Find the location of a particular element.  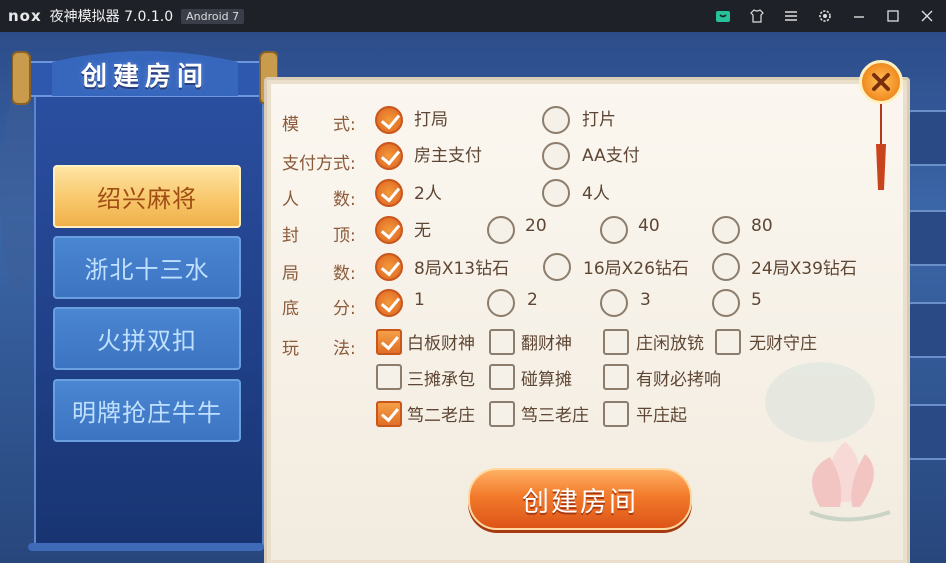

rule-label: 笃二老庄 is located at coordinates (441, 416).